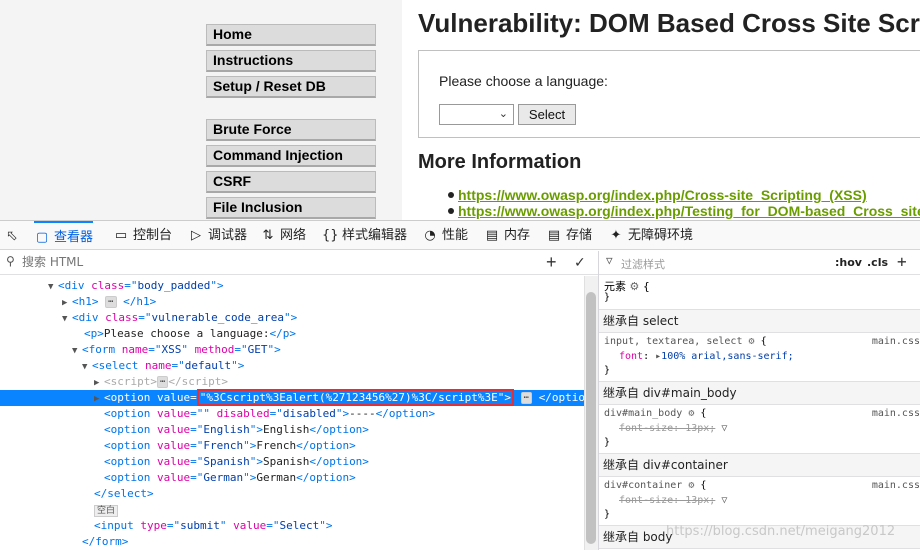 Image resolution: width=920 pixels, height=550 pixels. What do you see at coordinates (607, 442) in the screenshot?
I see `rule-brace: }` at bounding box center [607, 442].